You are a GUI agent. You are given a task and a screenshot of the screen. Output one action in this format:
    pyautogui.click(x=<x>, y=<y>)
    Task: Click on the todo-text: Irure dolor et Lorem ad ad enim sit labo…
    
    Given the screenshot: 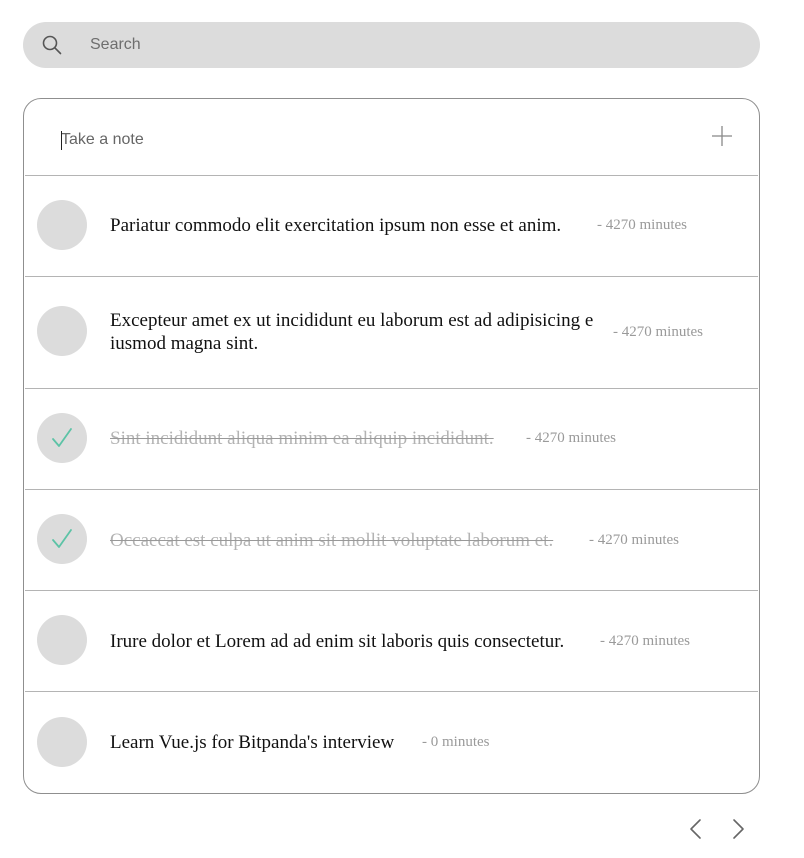 What is the action you would take?
    pyautogui.click(x=337, y=641)
    